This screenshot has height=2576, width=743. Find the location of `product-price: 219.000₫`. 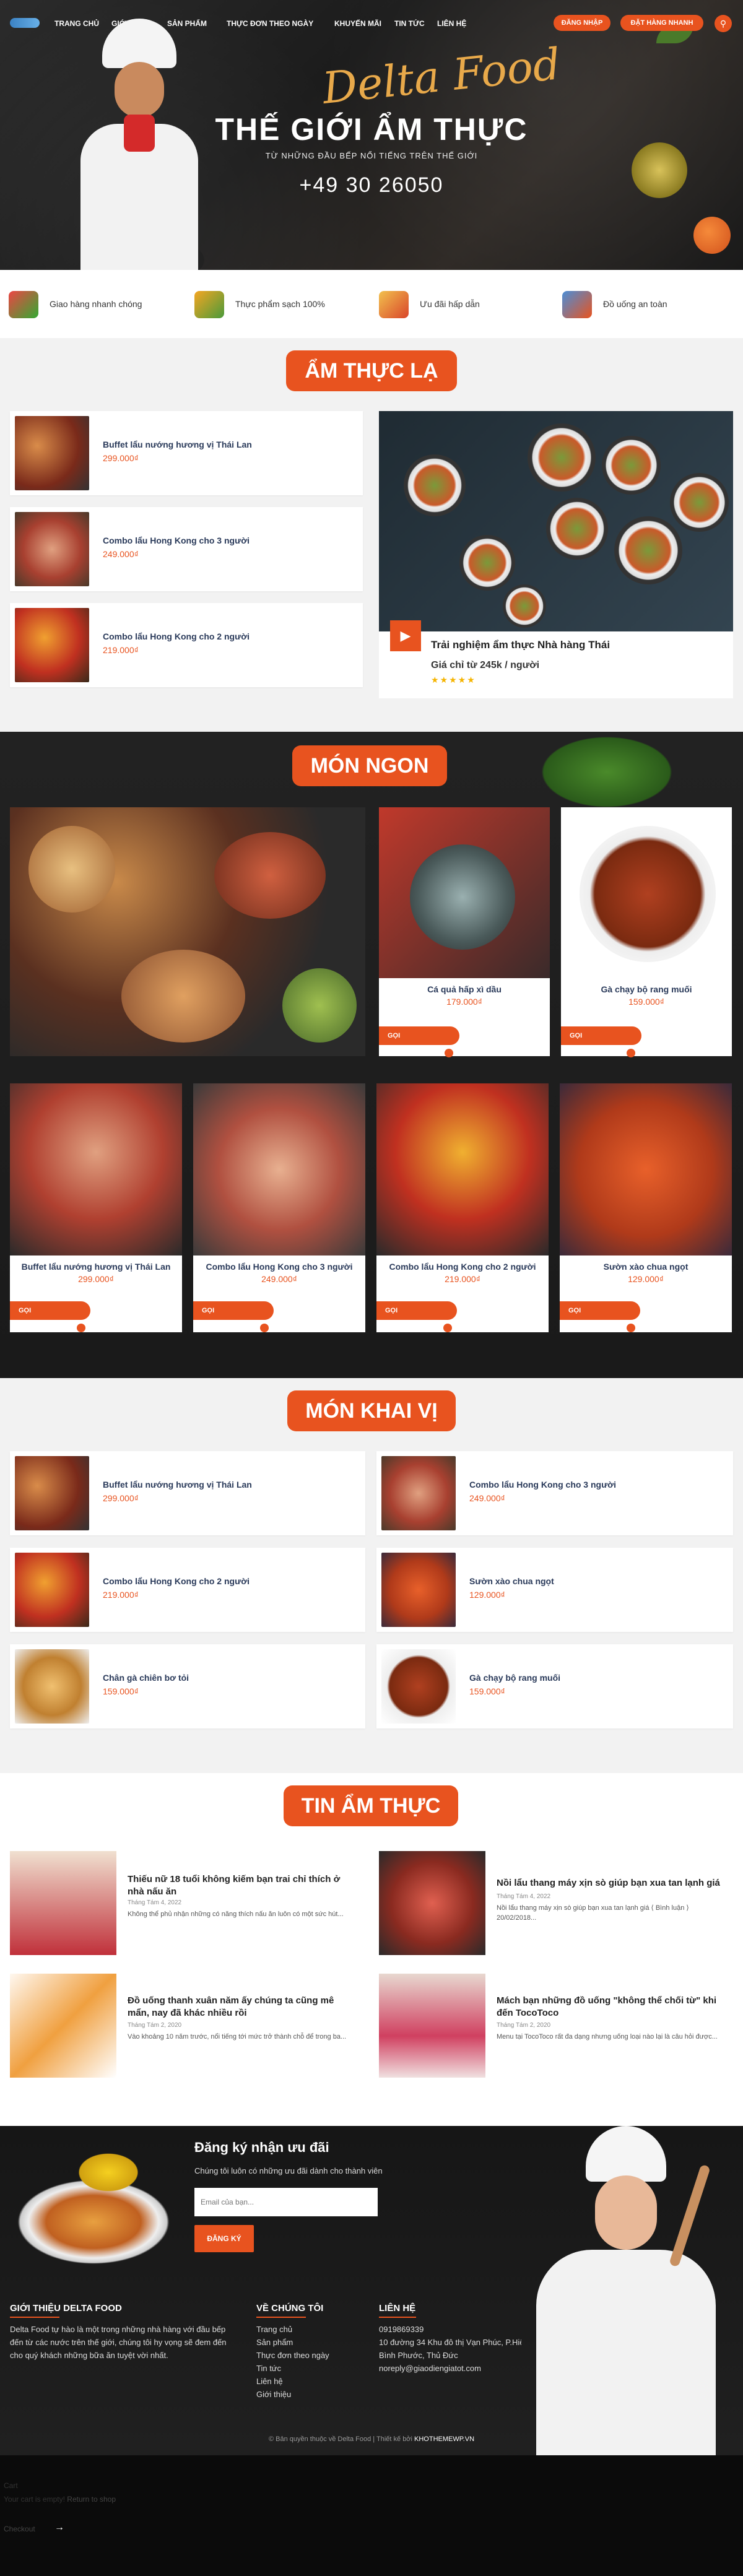

product-price: 219.000₫ is located at coordinates (121, 1595).